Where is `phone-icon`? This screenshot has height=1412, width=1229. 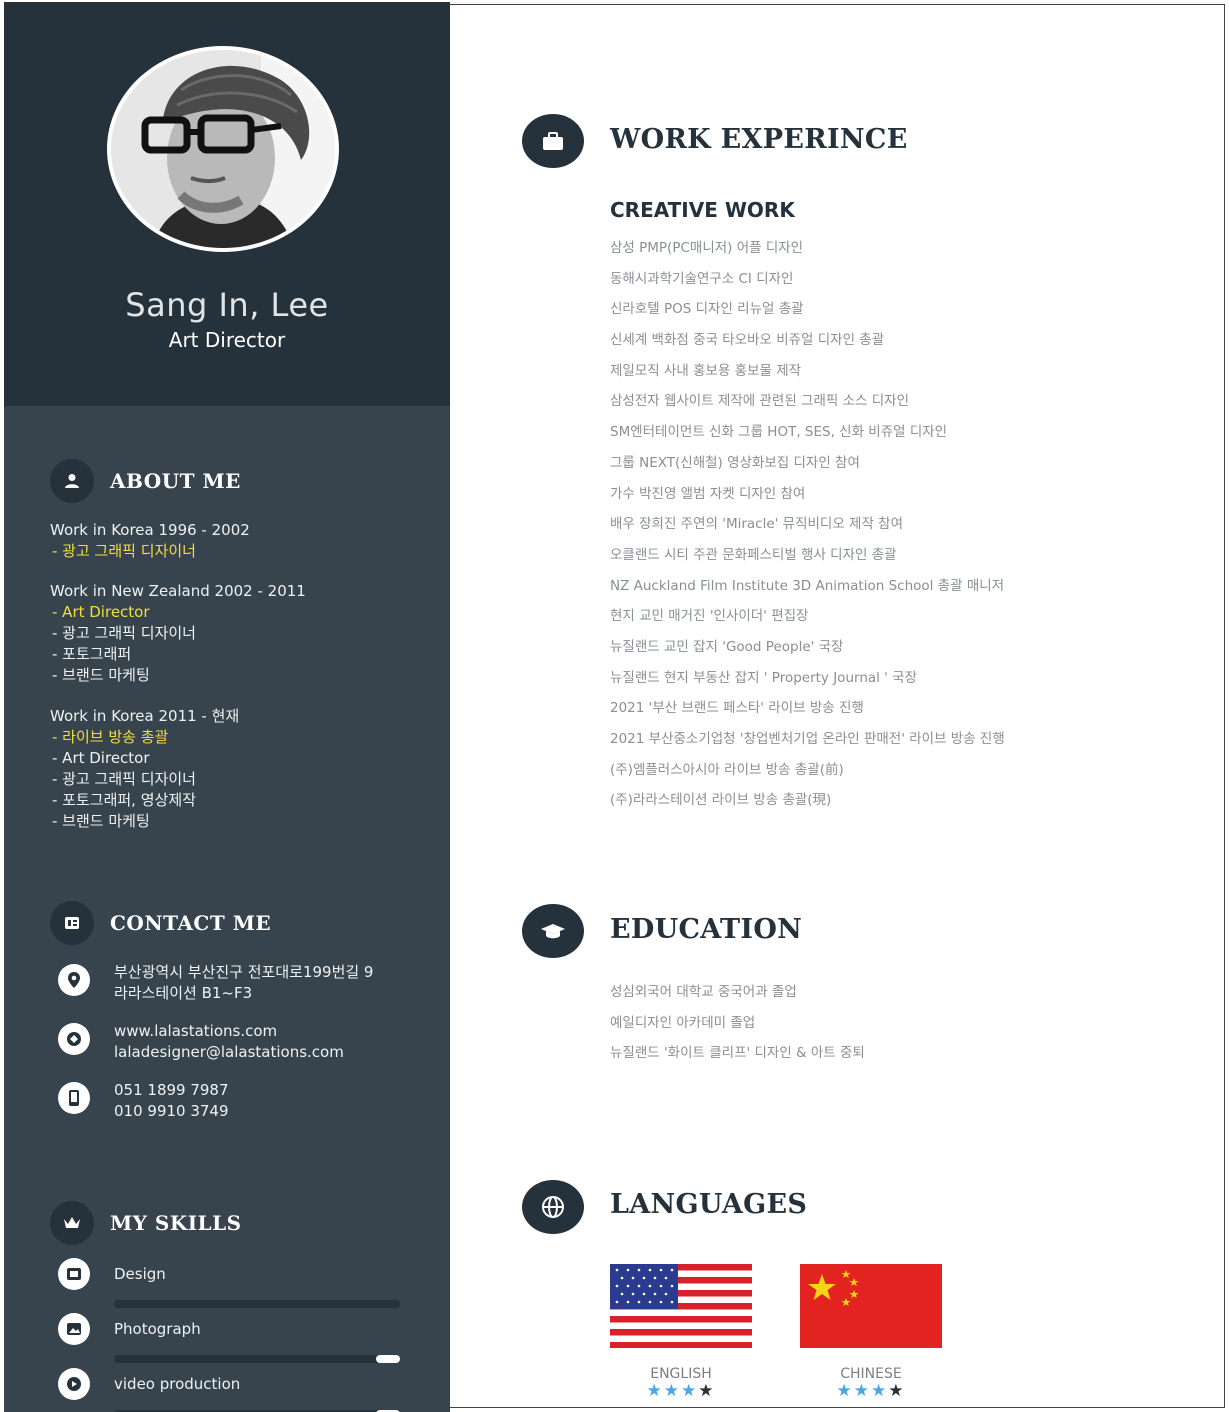 phone-icon is located at coordinates (74, 1098).